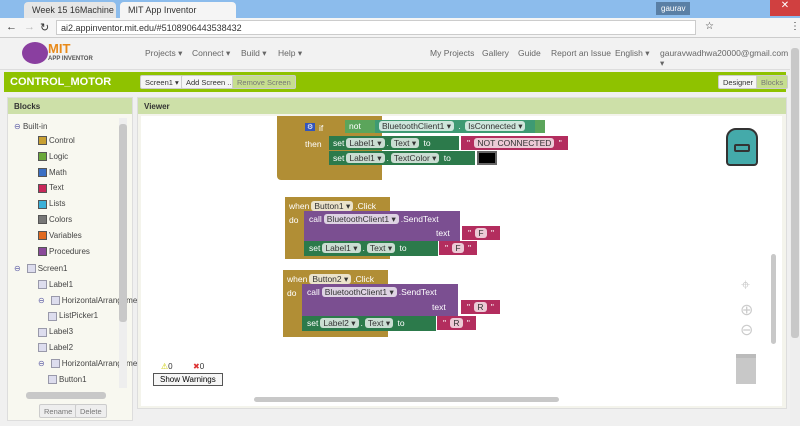 The width and height of the screenshot is (800, 426). I want to click on browser-tab: Week 15 16Machine De:, so click(70, 10).